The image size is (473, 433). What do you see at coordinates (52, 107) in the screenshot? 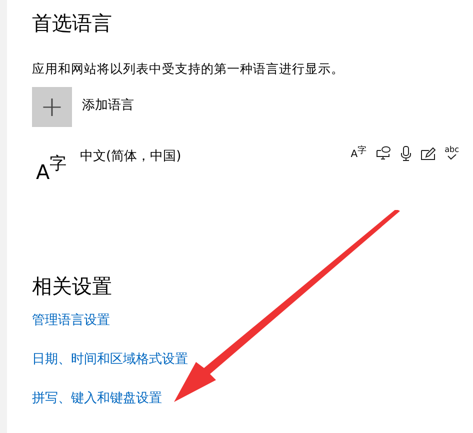
I see `add-language-button: +` at bounding box center [52, 107].